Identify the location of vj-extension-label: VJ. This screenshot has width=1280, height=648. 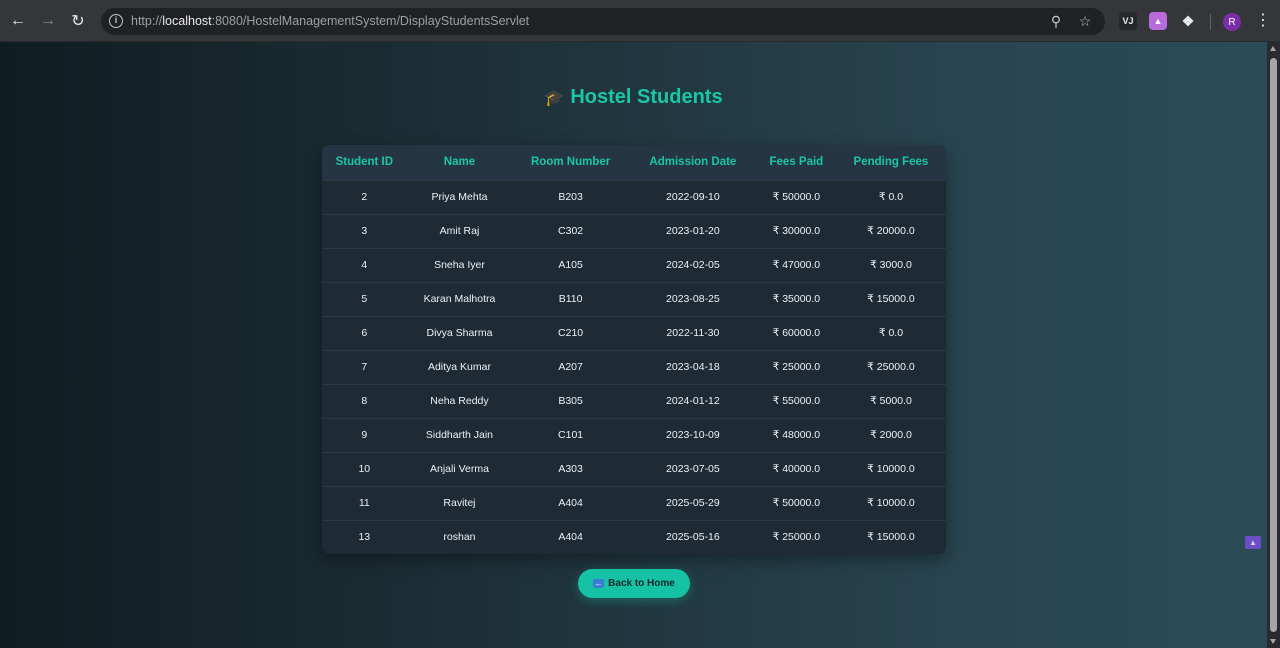
(1128, 21).